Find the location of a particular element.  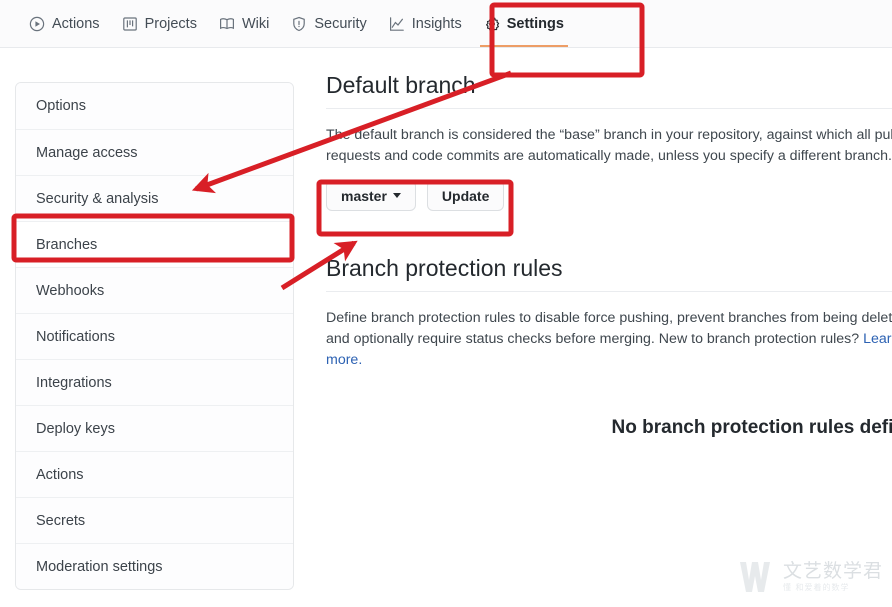

sidebar-item-label: Webhooks is located at coordinates (70, 290).